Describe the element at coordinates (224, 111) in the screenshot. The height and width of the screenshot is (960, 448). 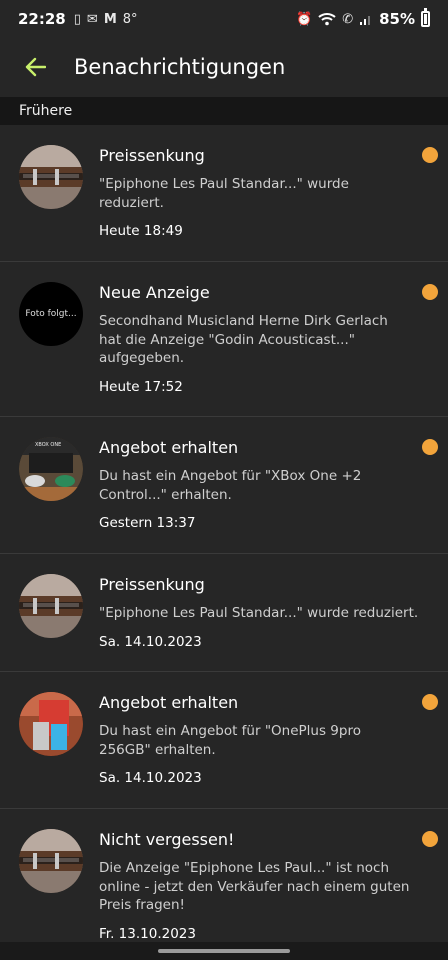
I see `section-header: Frühere` at that location.